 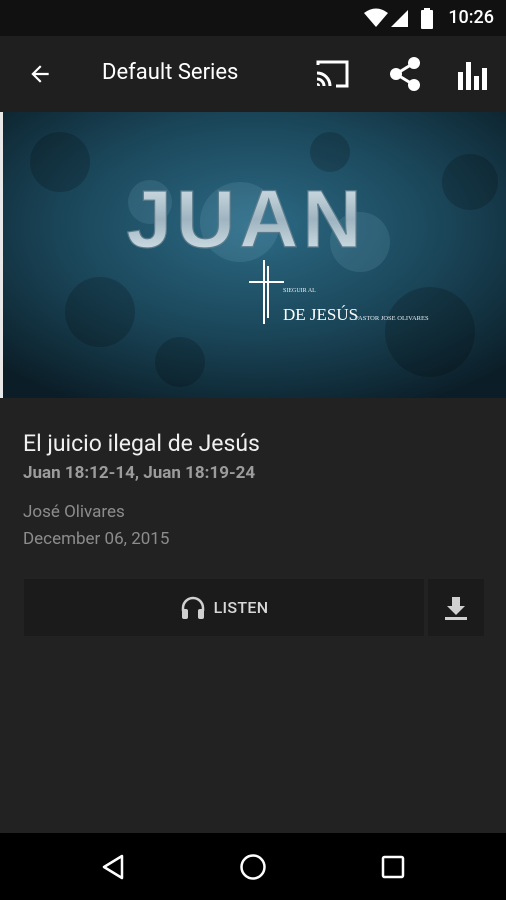 I want to click on download-button, so click(x=456, y=607).